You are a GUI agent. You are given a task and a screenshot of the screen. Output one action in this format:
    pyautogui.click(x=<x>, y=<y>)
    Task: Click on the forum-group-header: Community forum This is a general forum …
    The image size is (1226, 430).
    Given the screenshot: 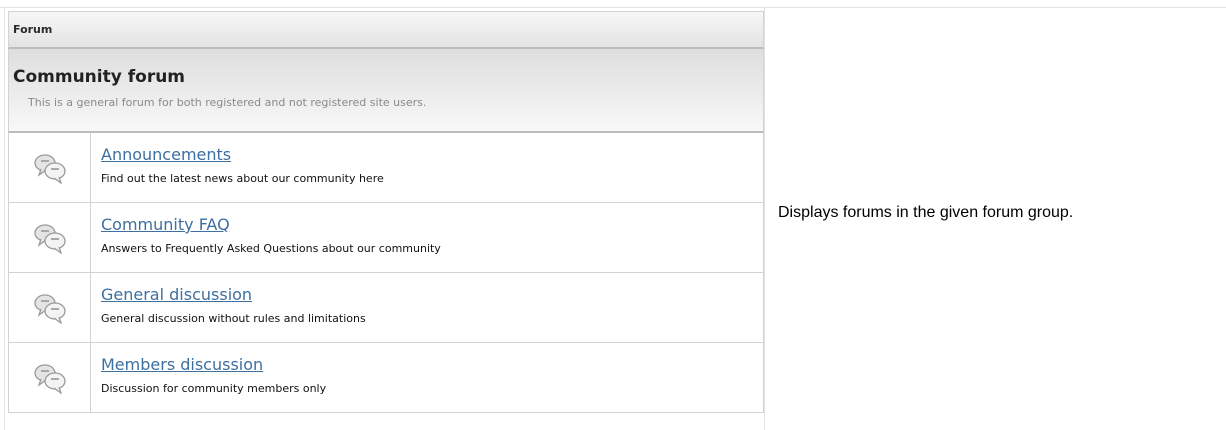 What is the action you would take?
    pyautogui.click(x=386, y=91)
    